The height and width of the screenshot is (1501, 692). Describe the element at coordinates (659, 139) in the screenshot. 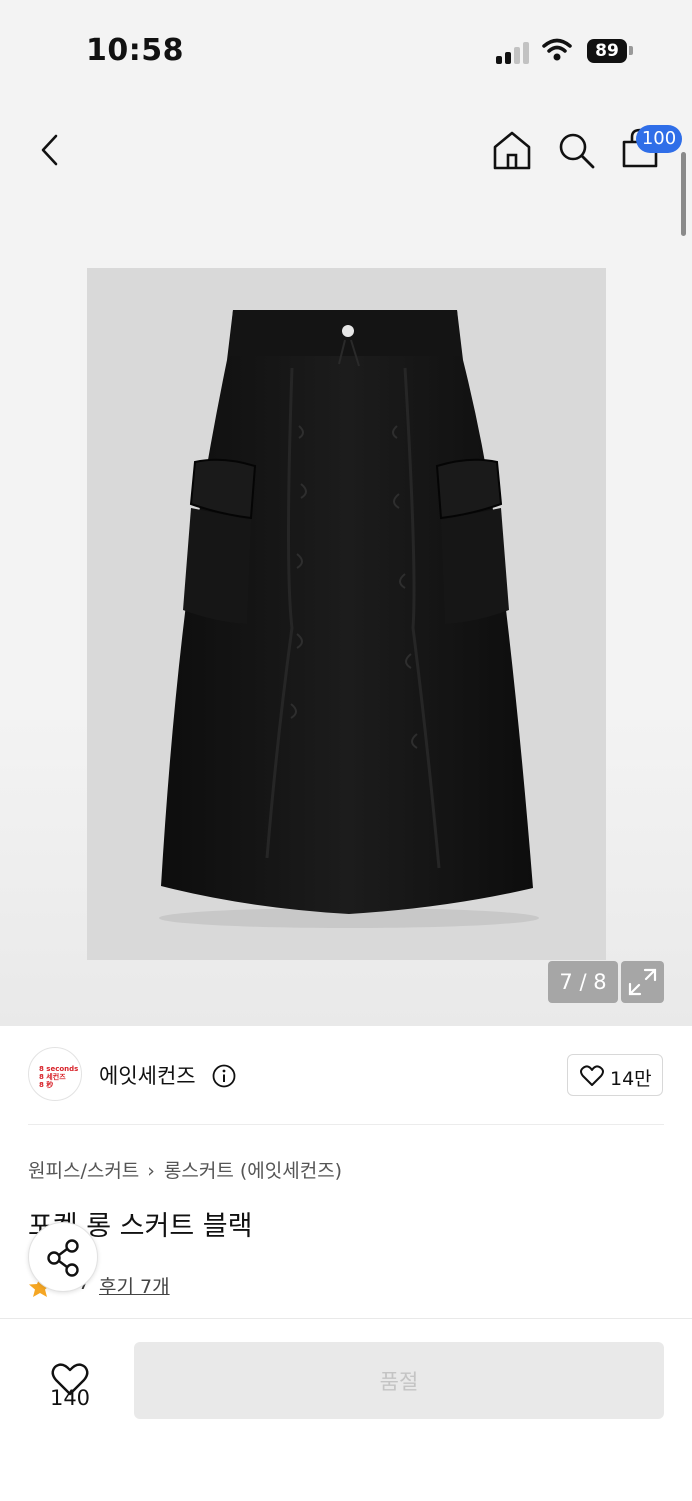

I see `cart-count-badge: 100` at that location.